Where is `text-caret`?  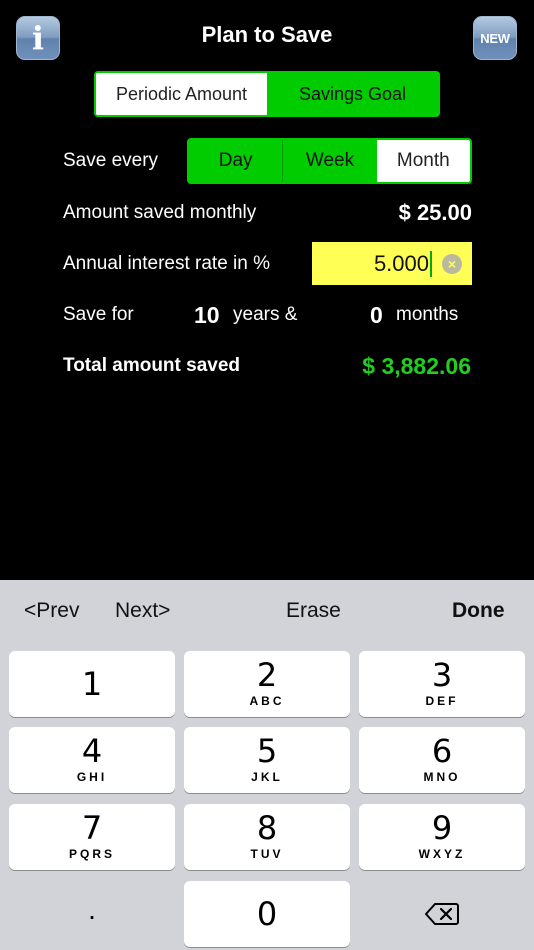
text-caret is located at coordinates (431, 263).